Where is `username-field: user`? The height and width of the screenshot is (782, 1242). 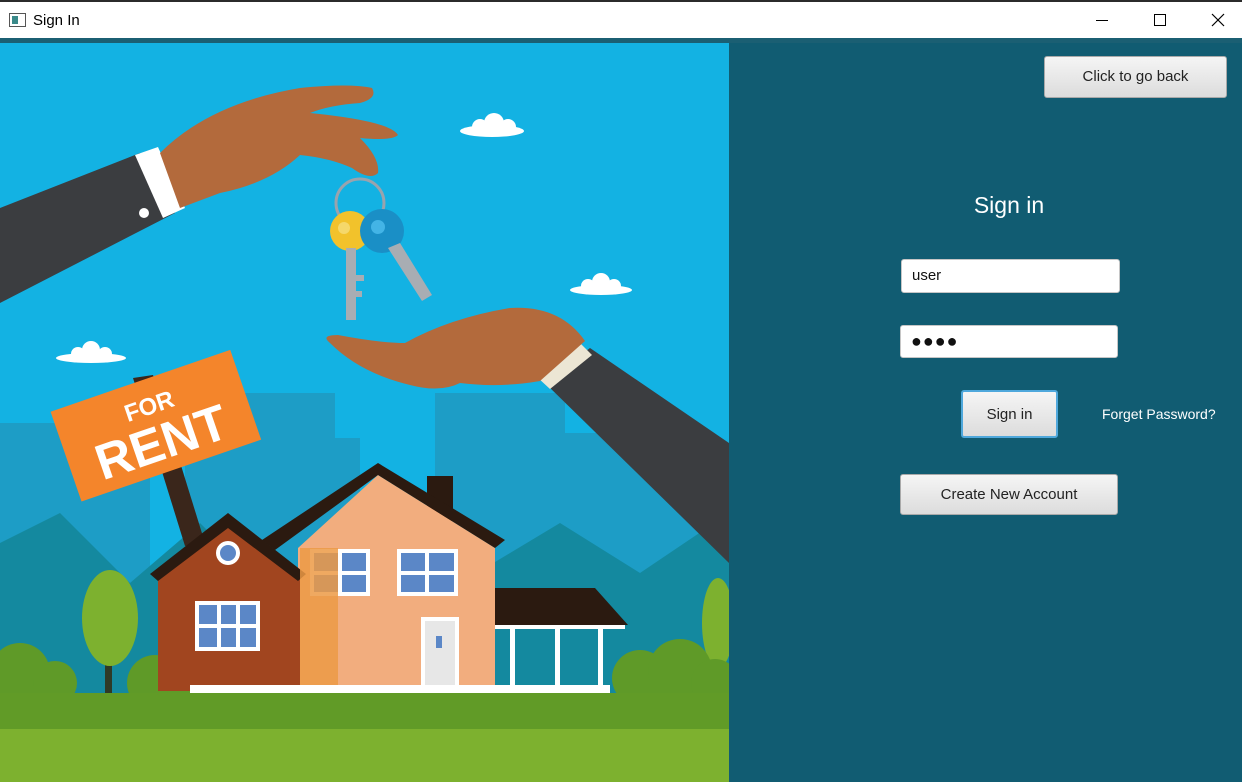
username-field: user is located at coordinates (1010, 276).